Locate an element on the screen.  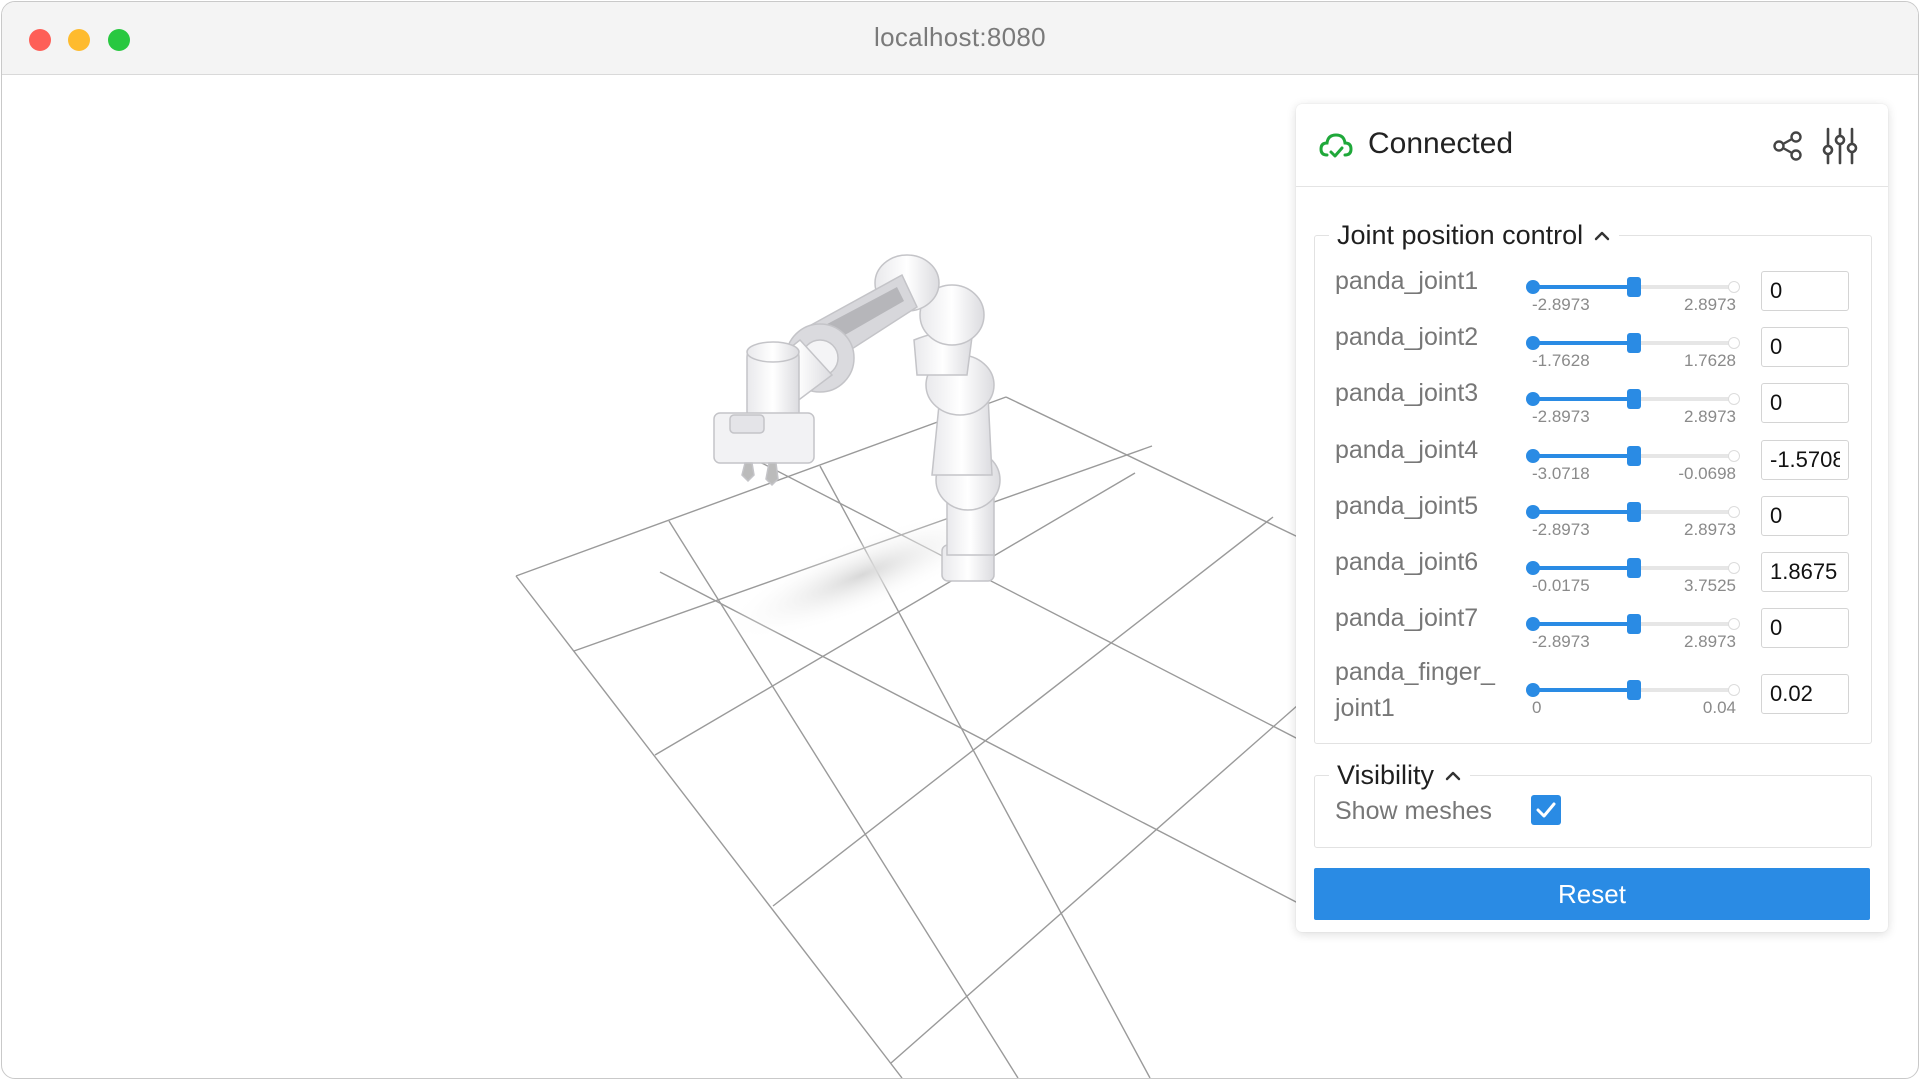
slider-min-label: -0.0175 is located at coordinates (1561, 585).